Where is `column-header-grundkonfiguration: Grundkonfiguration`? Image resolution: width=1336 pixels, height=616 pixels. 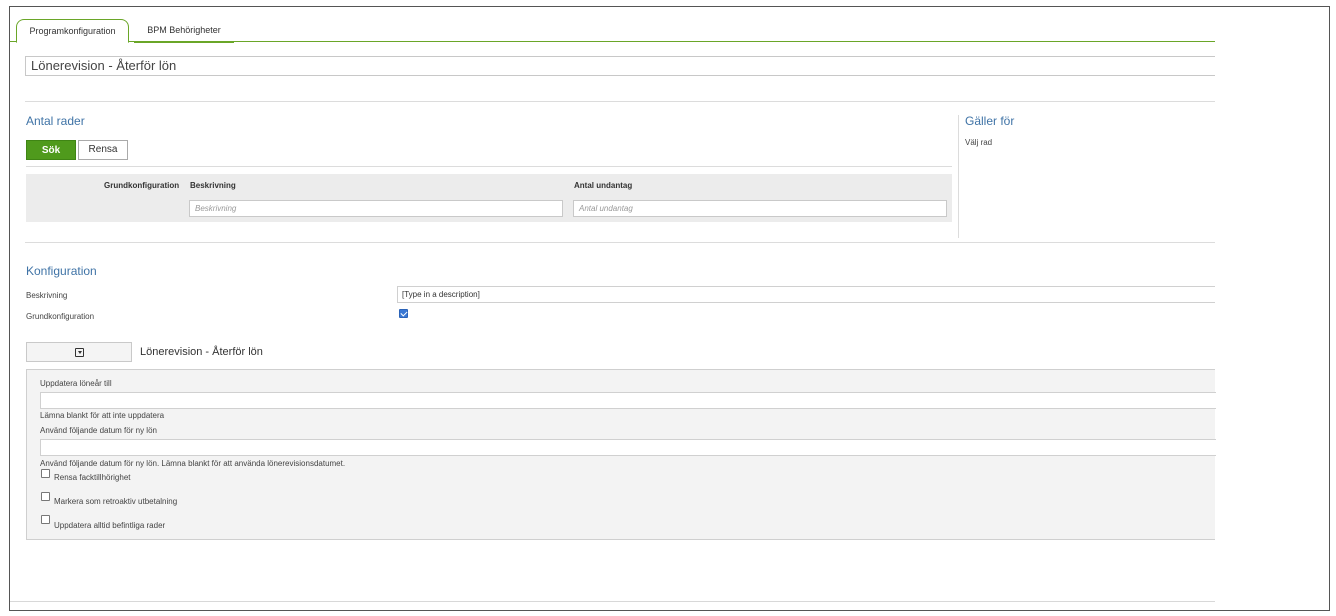 column-header-grundkonfiguration: Grundkonfiguration is located at coordinates (141, 185).